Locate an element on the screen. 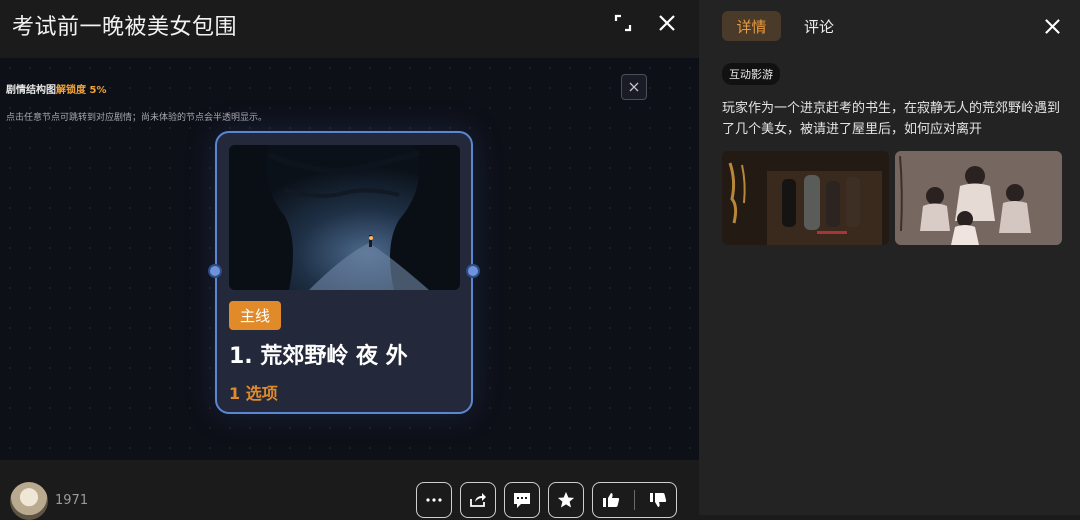 Image resolution: width=1080 pixels, height=520 pixels. story-map-close-button is located at coordinates (634, 87).